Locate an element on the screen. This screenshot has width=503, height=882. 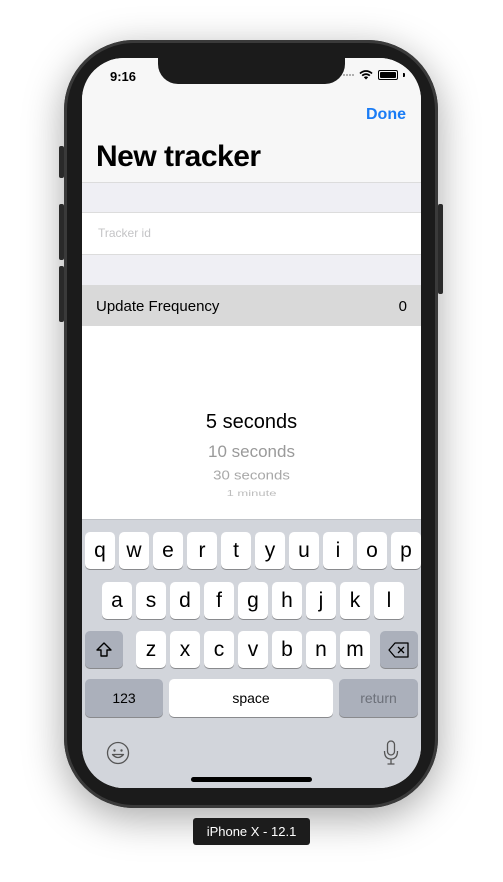
notch is located at coordinates (251, 71).